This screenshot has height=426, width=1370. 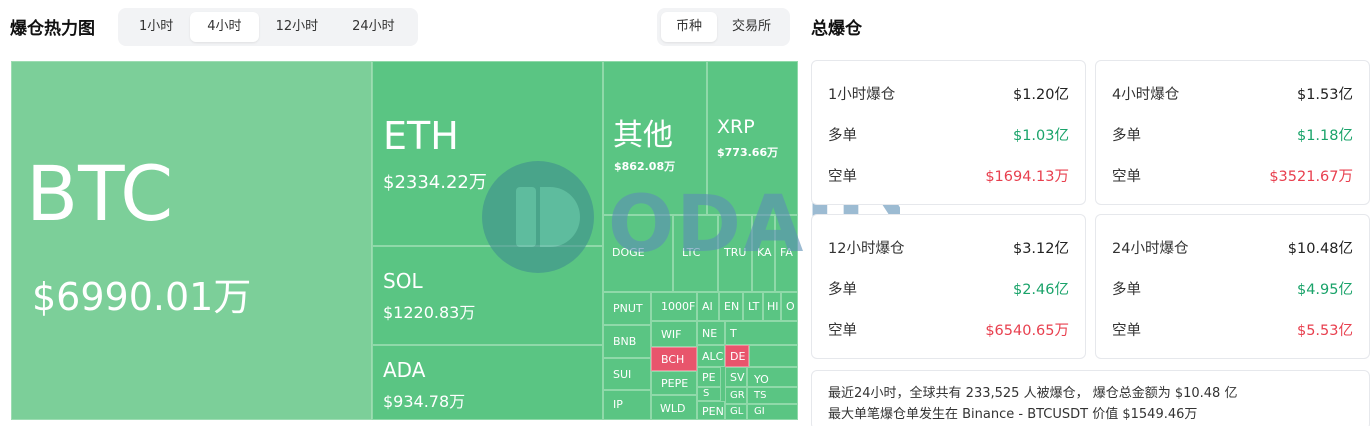 I want to click on treemap-cell-pepe: PEPE, so click(x=674, y=383).